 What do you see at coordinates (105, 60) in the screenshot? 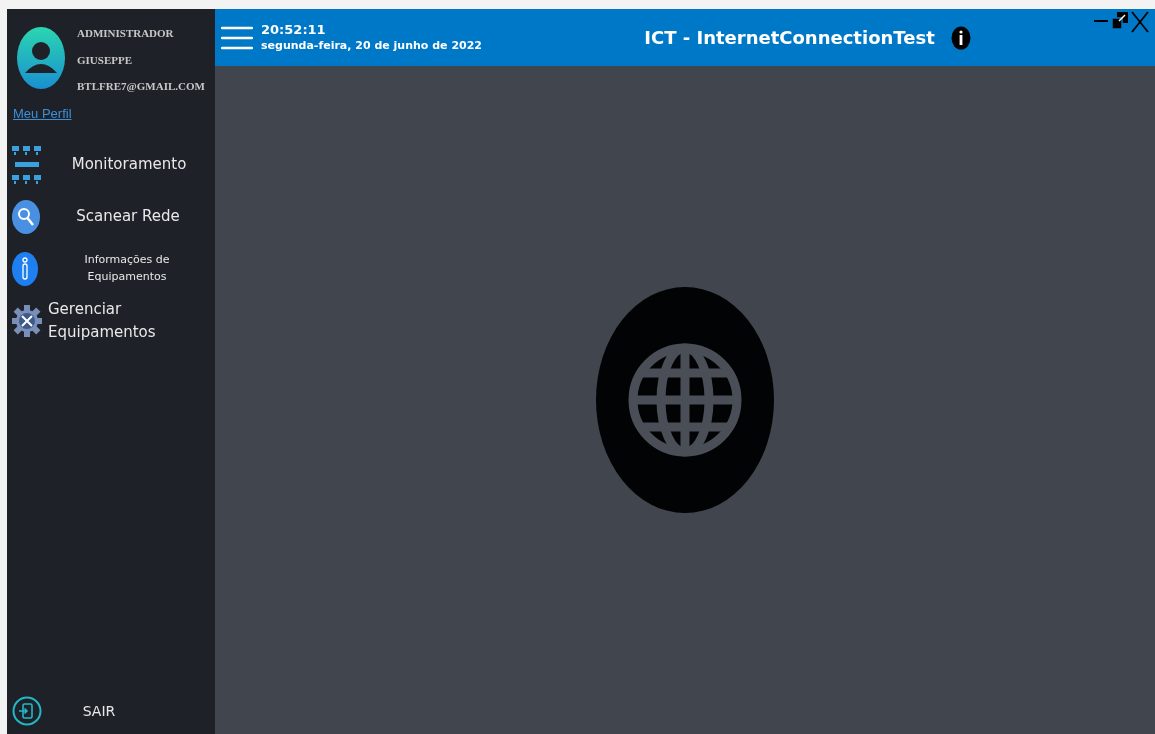
I see `user-name: GIUSEPPE` at bounding box center [105, 60].